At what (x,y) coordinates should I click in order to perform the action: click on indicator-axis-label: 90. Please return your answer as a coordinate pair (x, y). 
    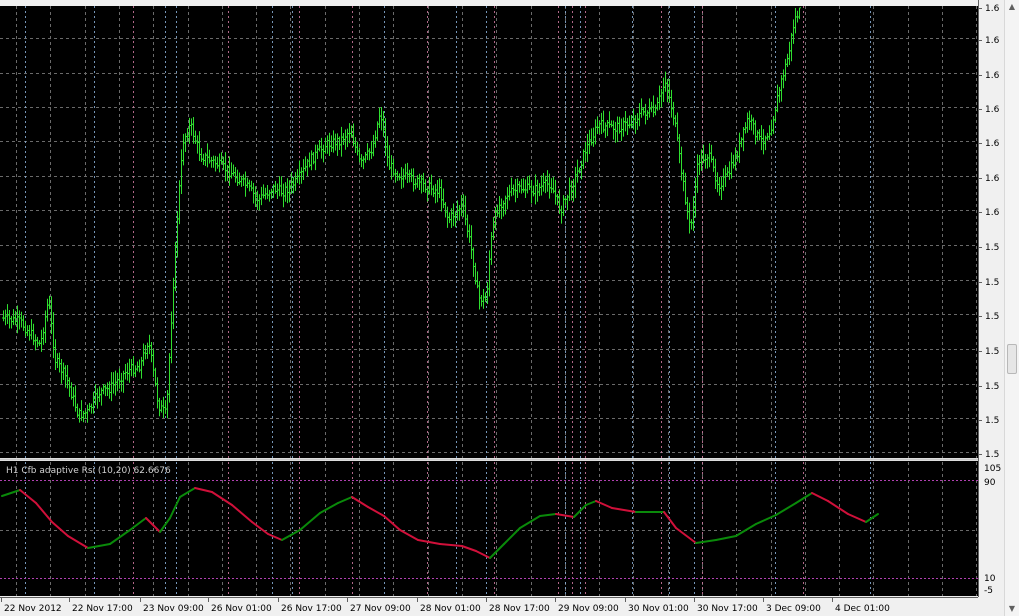
    Looking at the image, I should click on (990, 483).